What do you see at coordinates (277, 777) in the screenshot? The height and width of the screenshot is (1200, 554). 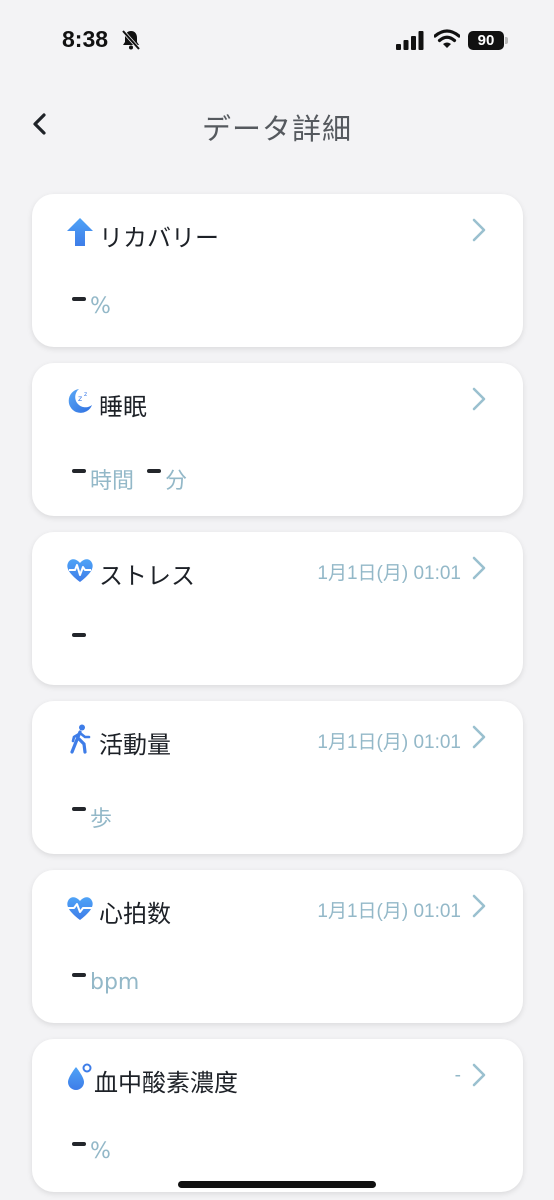 I see `card-activity: 活動量 1月1日(月) 01:01 歩` at bounding box center [277, 777].